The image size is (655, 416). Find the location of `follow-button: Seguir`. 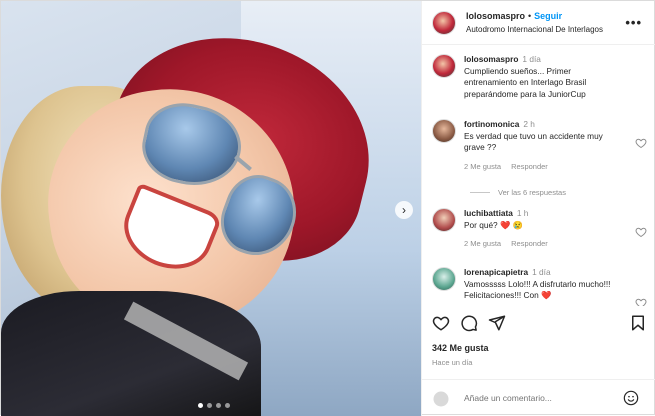

follow-button: Seguir is located at coordinates (548, 16).